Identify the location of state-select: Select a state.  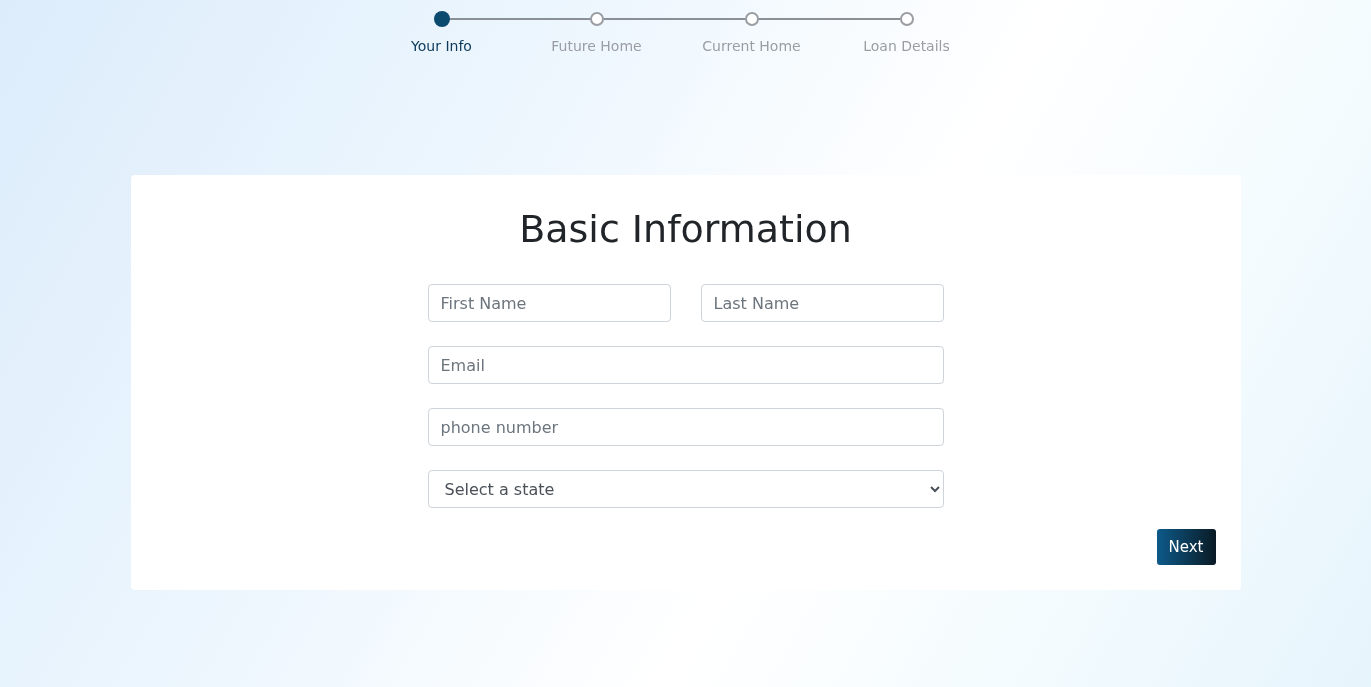
(685, 489).